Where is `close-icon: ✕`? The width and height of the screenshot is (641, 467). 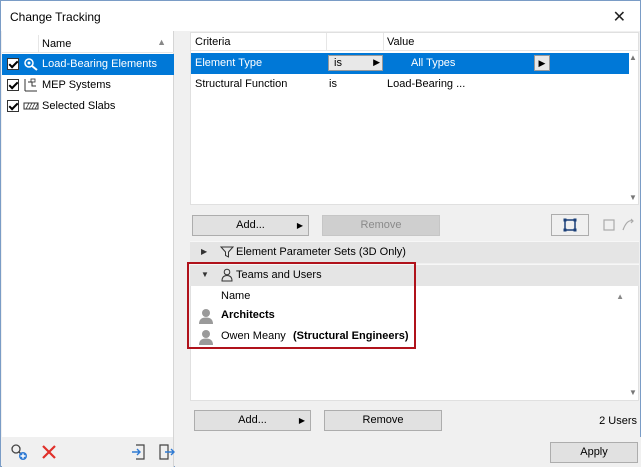 close-icon: ✕ is located at coordinates (619, 17).